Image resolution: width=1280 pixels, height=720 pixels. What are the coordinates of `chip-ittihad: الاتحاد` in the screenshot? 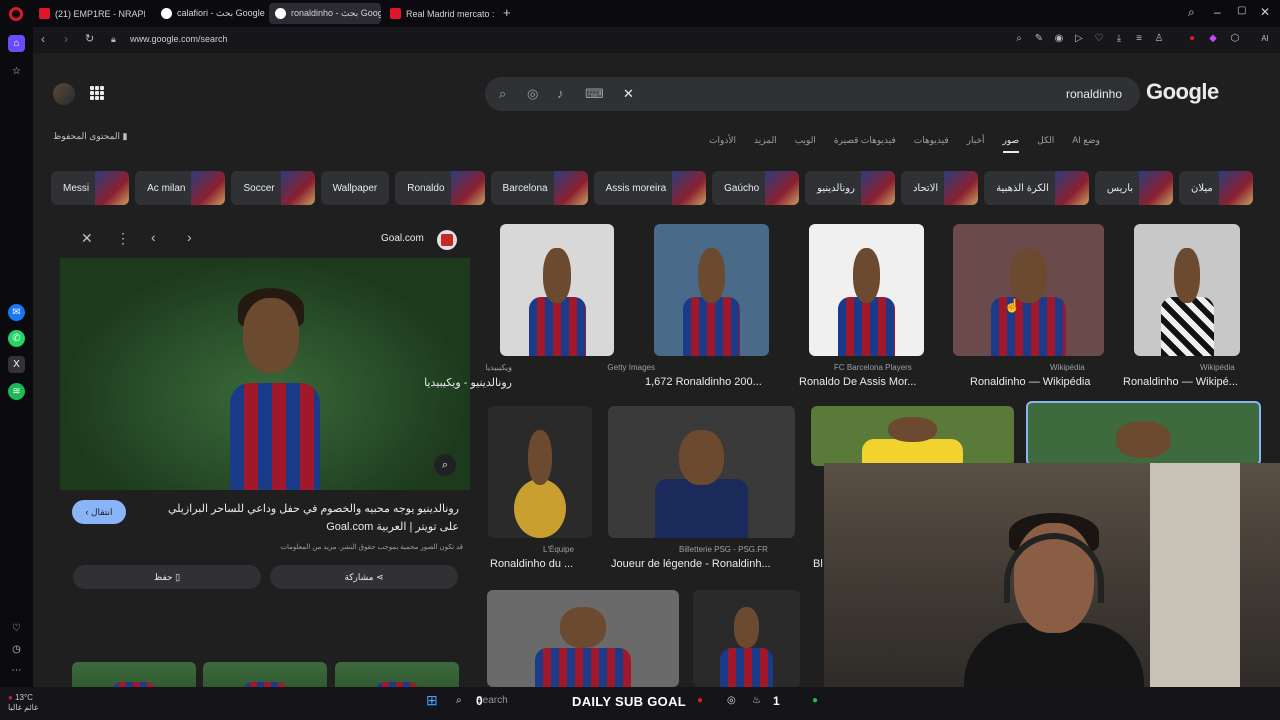 It's located at (939, 188).